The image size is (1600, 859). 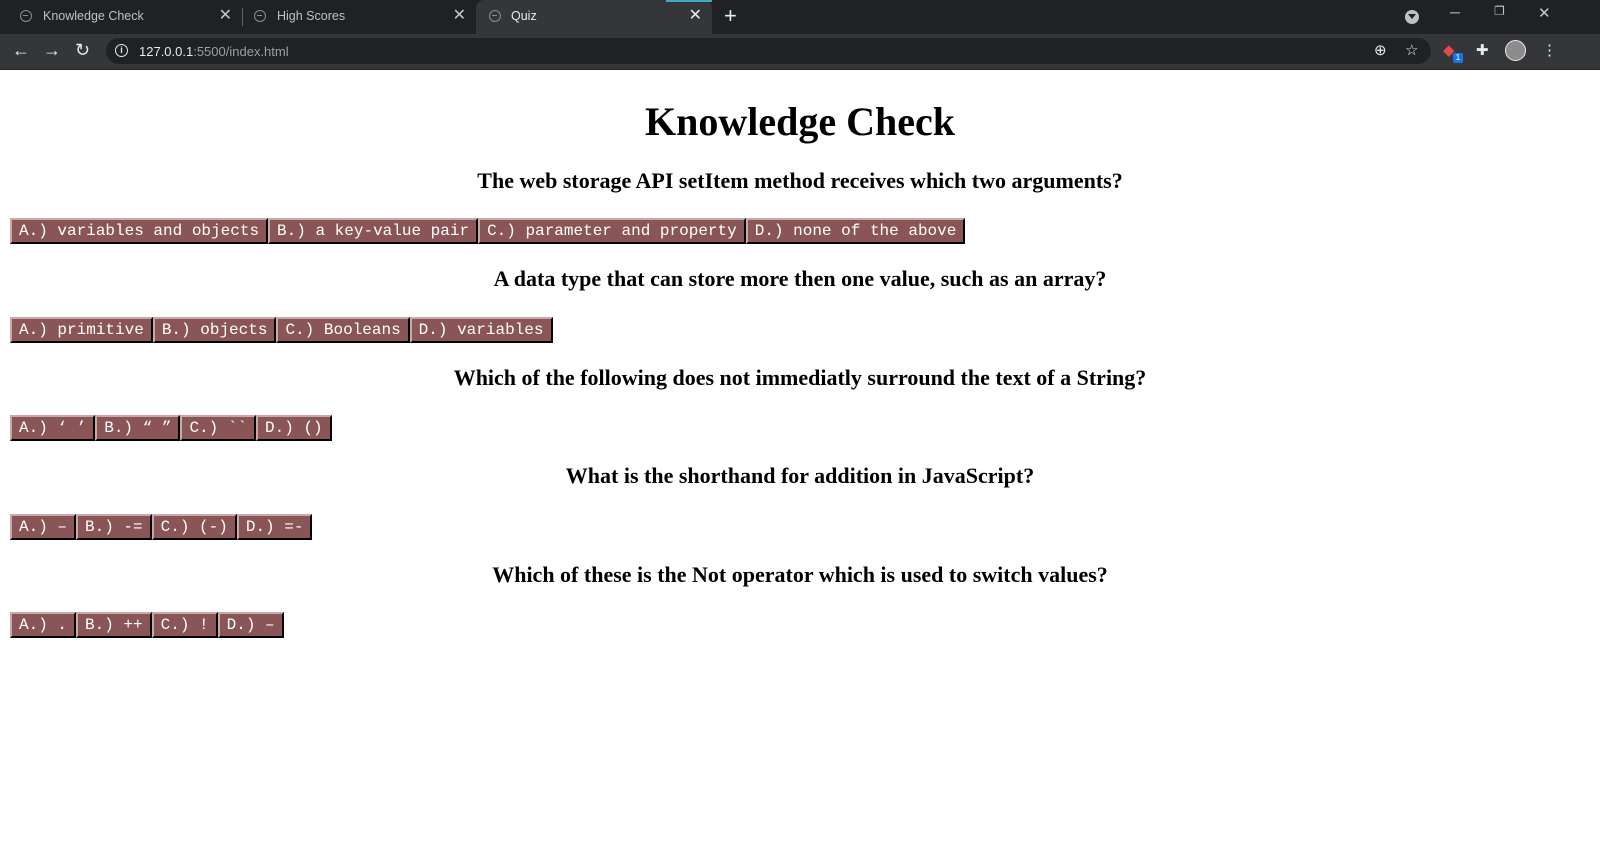 What do you see at coordinates (1412, 17) in the screenshot?
I see `tab-search-icon` at bounding box center [1412, 17].